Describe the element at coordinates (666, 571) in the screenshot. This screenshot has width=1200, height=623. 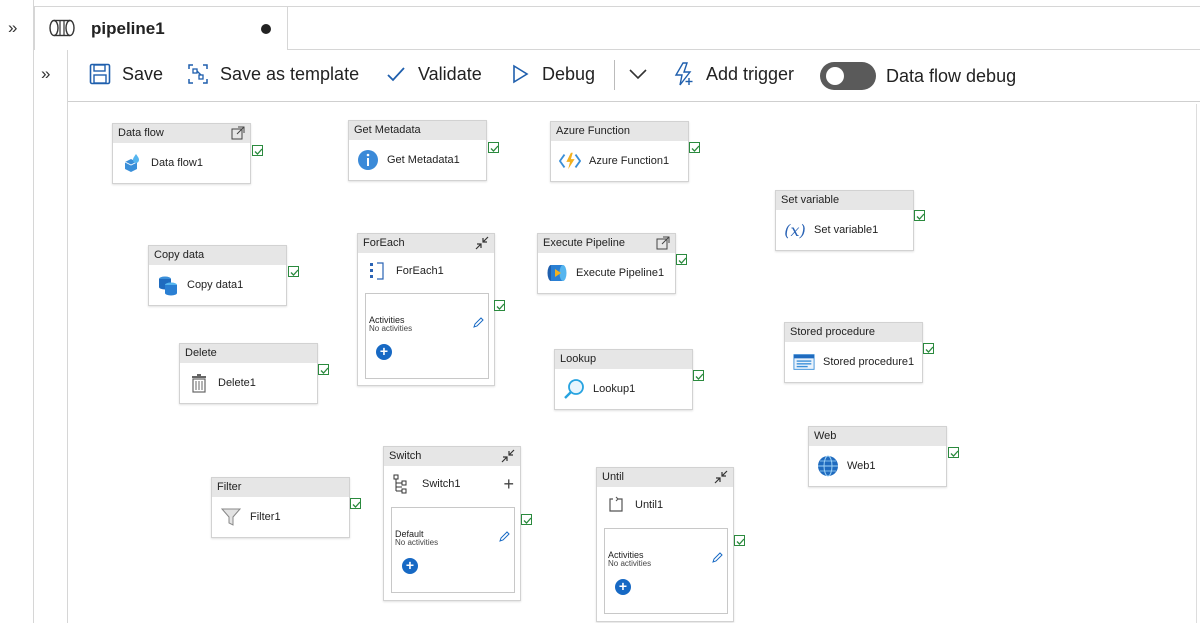
I see `until-activities-panel: Activities No activities +` at that location.